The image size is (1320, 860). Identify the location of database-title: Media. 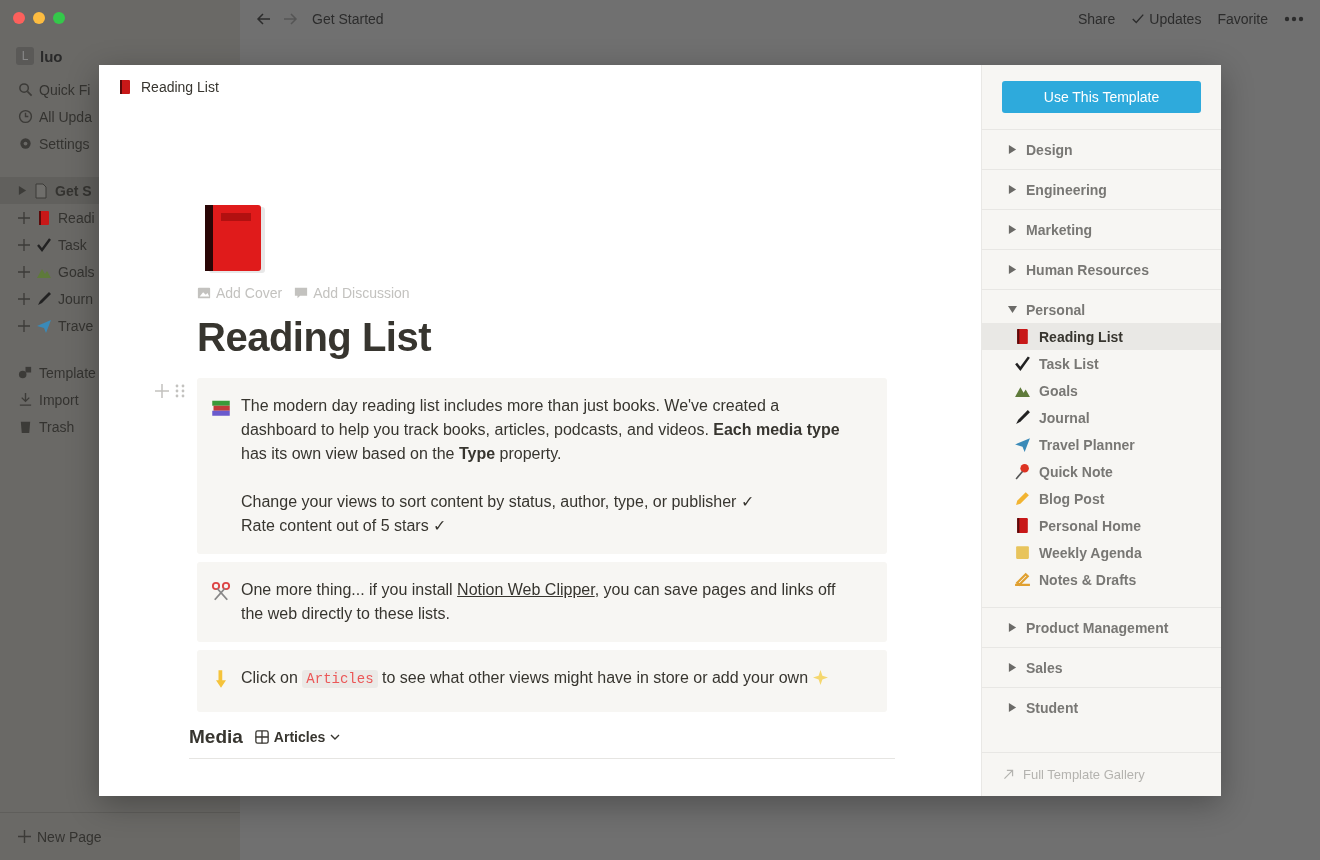
(216, 737).